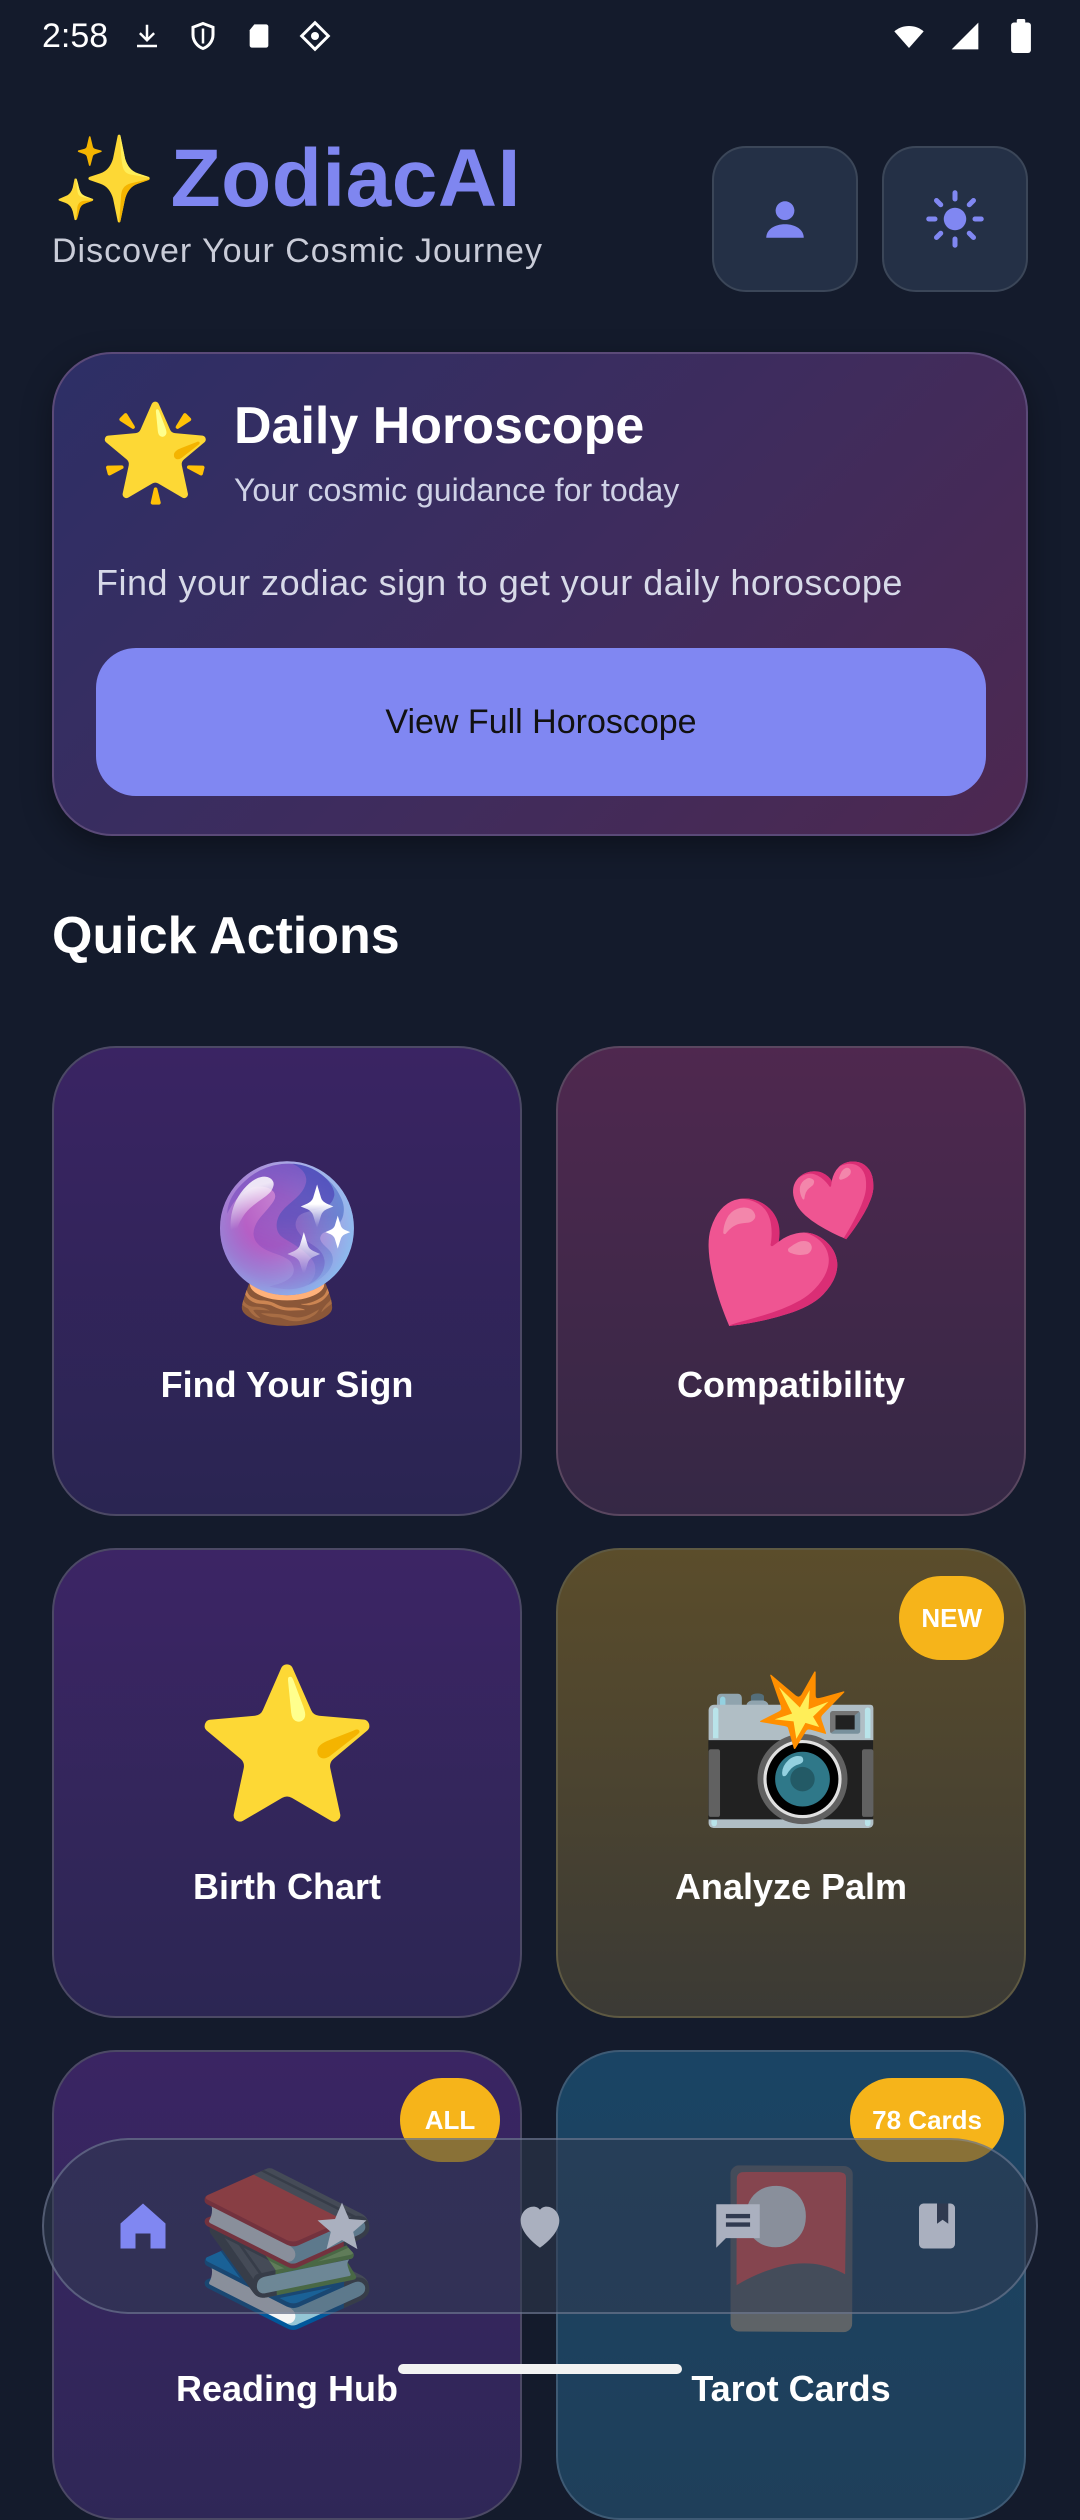 The image size is (1080, 2520). Describe the element at coordinates (540, 36) in the screenshot. I see `status-bar: 2:58` at that location.